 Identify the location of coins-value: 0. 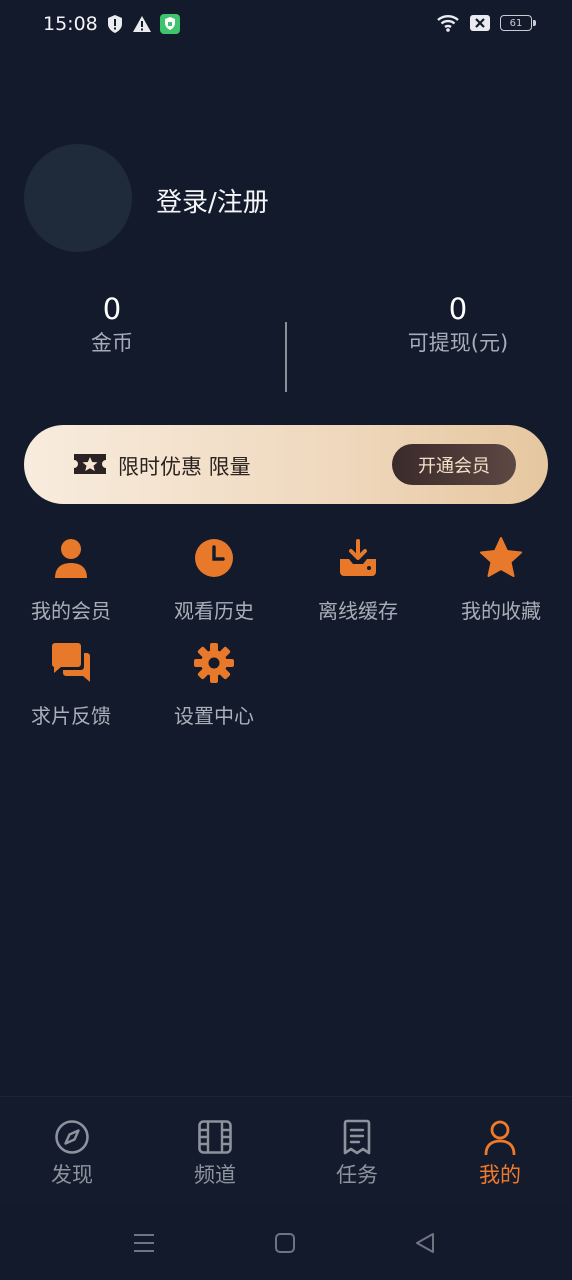
(112, 309).